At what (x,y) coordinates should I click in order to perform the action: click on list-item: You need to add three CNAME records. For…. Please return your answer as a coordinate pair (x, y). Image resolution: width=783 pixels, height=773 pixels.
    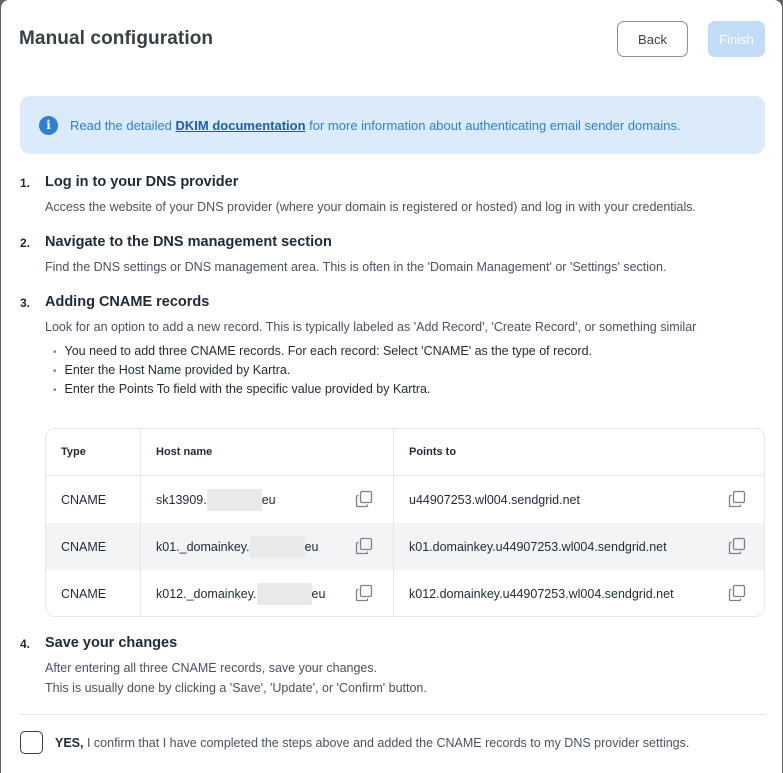
    Looking at the image, I should click on (322, 351).